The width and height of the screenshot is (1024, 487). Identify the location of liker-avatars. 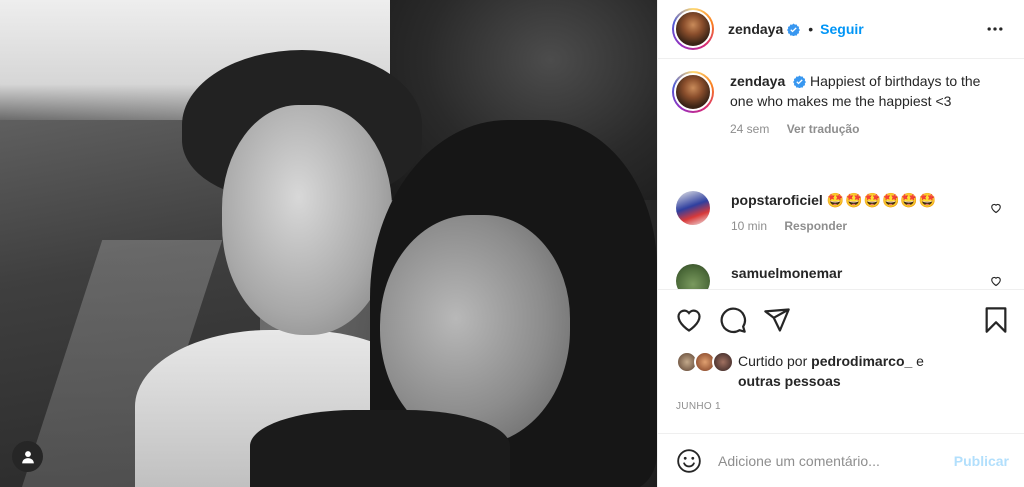
(706, 362).